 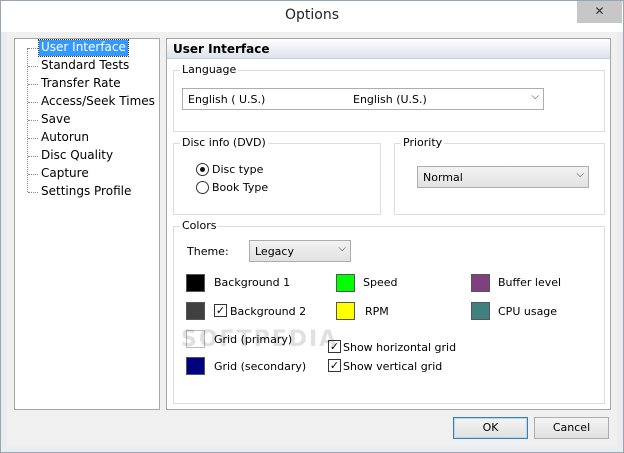 What do you see at coordinates (380, 282) in the screenshot?
I see `speed-label: Speed` at bounding box center [380, 282].